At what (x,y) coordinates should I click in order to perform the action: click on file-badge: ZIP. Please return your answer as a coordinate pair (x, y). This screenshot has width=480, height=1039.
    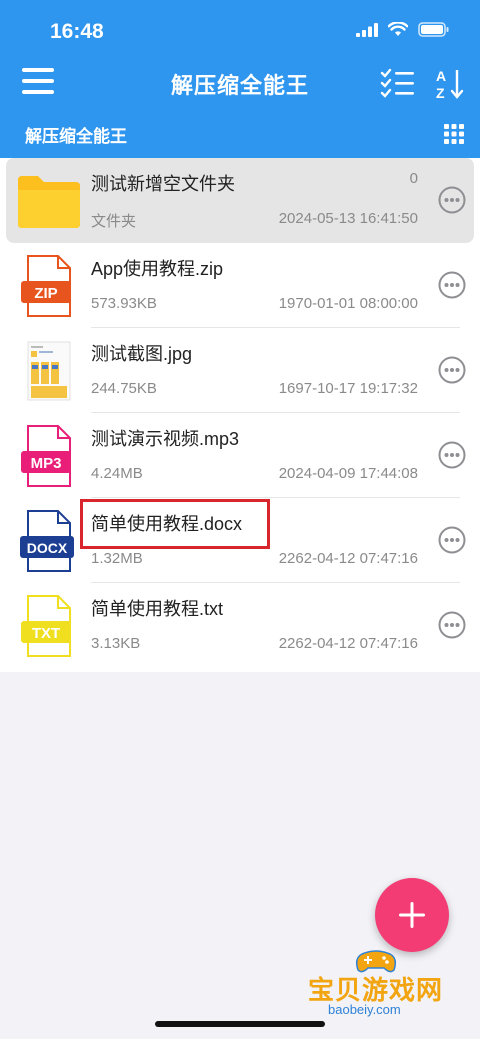
    Looking at the image, I should click on (45, 293).